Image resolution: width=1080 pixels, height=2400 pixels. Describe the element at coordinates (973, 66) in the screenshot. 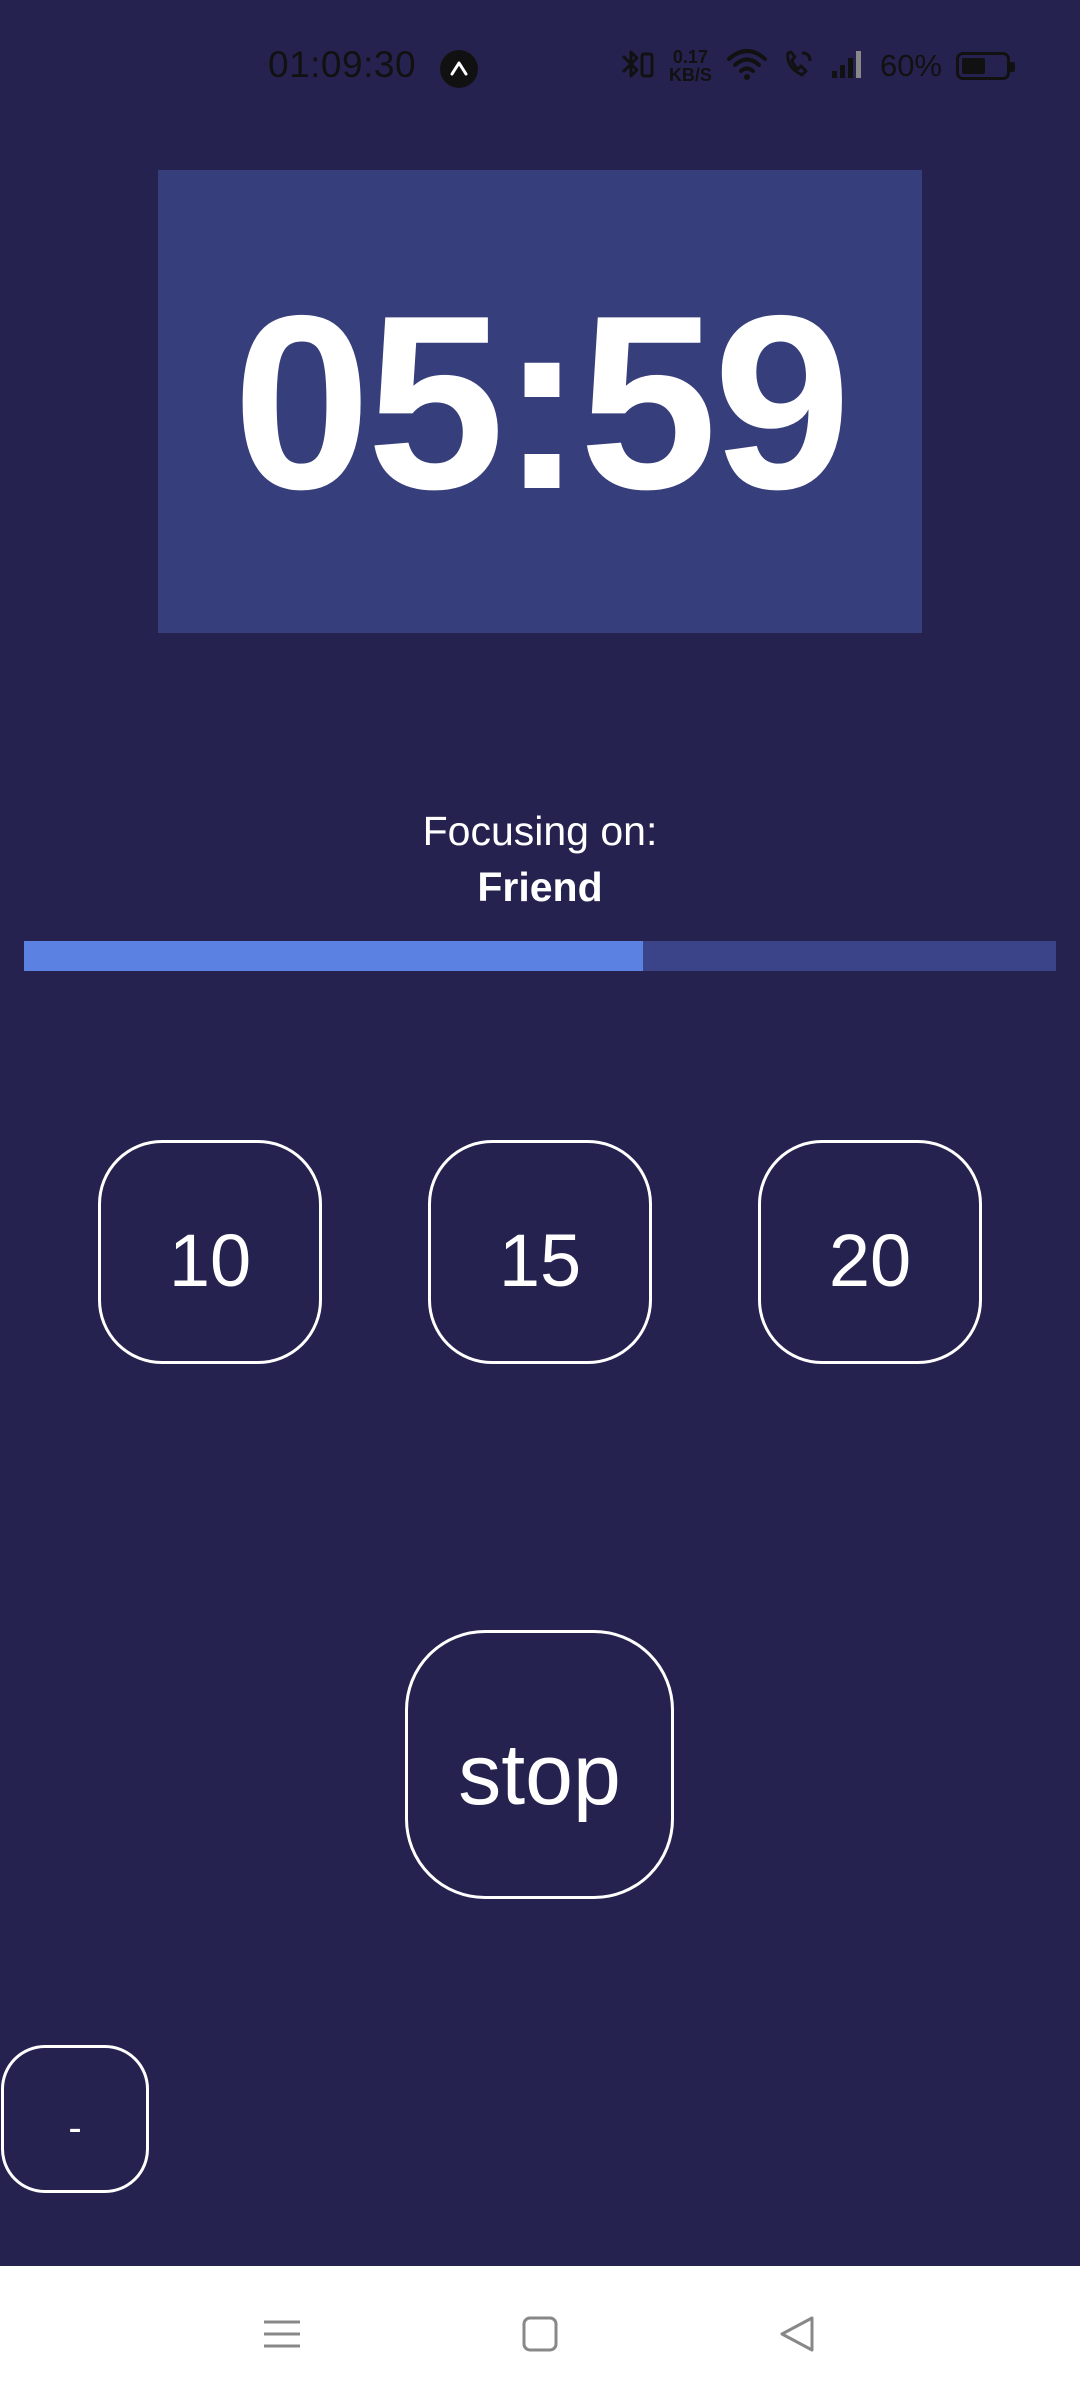

I see `battery-level-fill` at that location.